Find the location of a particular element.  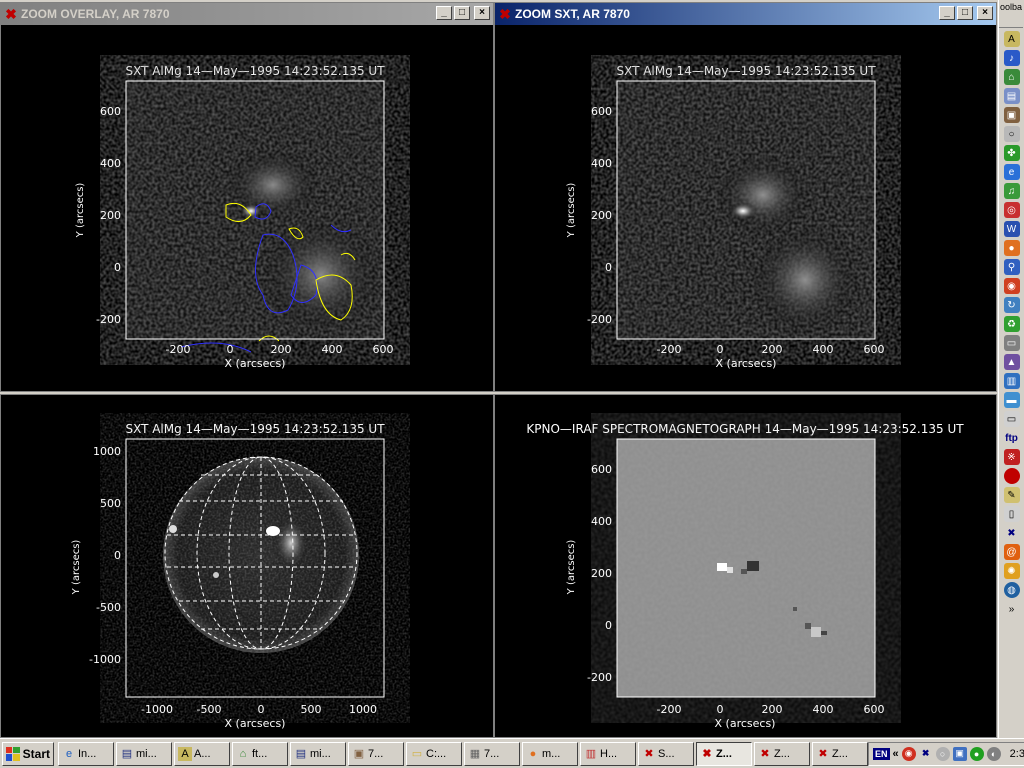

putty-icon: ※ is located at coordinates (1011, 457).